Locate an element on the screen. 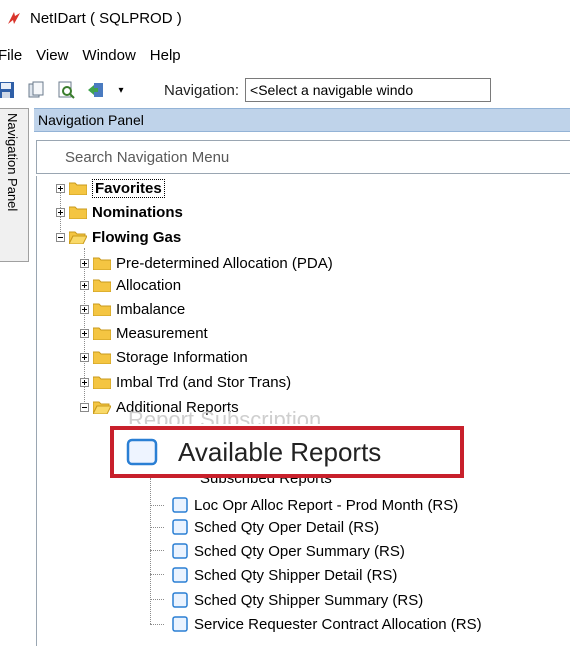 Image resolution: width=570 pixels, height=646 pixels. tree-node-report: Sched Qty Oper Detail (RS) is located at coordinates (275, 527).